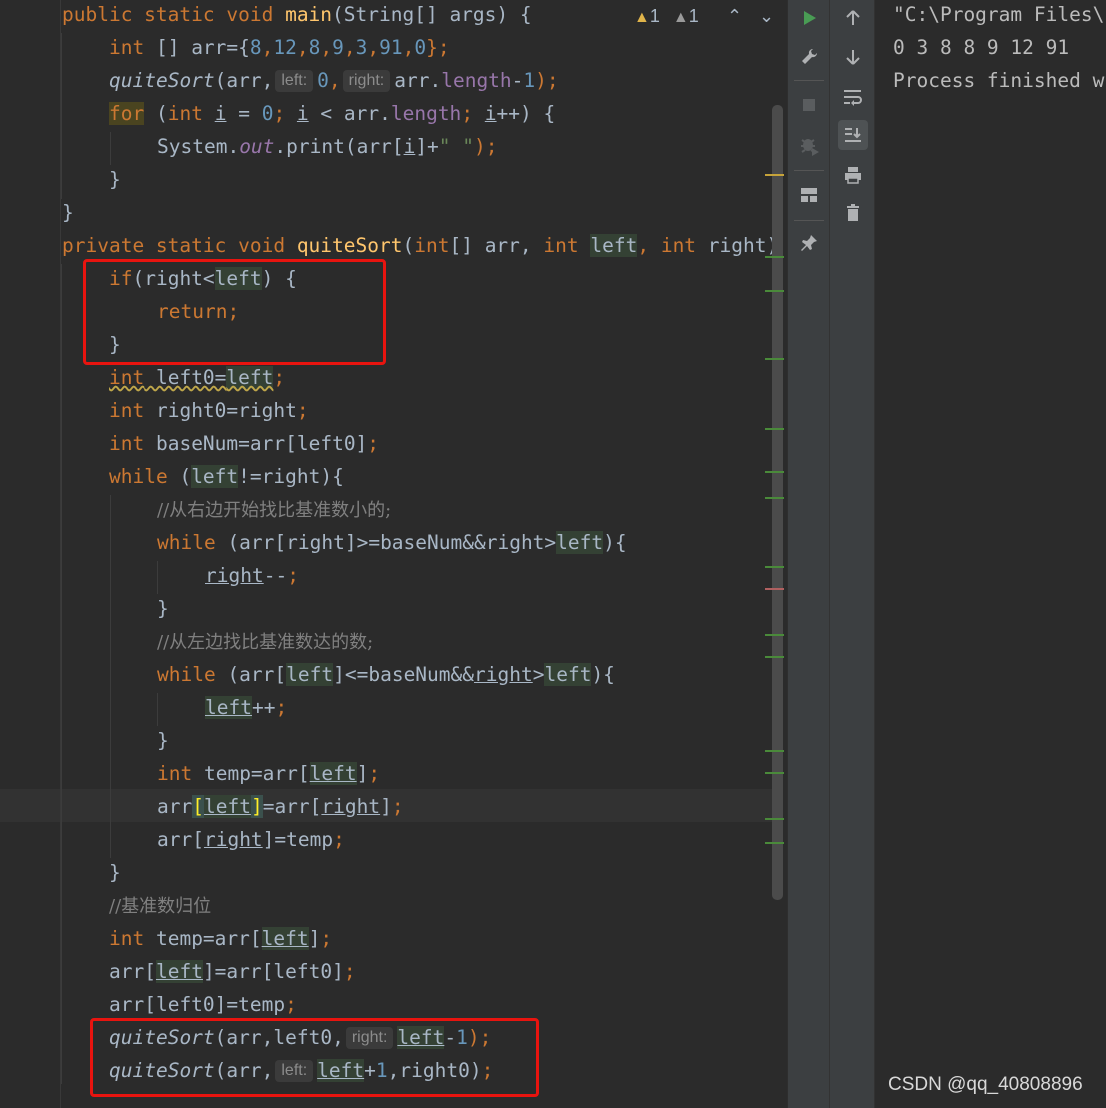 Image resolution: width=1106 pixels, height=1108 pixels. Describe the element at coordinates (777, 502) in the screenshot. I see `vertical-scrollbar` at that location.